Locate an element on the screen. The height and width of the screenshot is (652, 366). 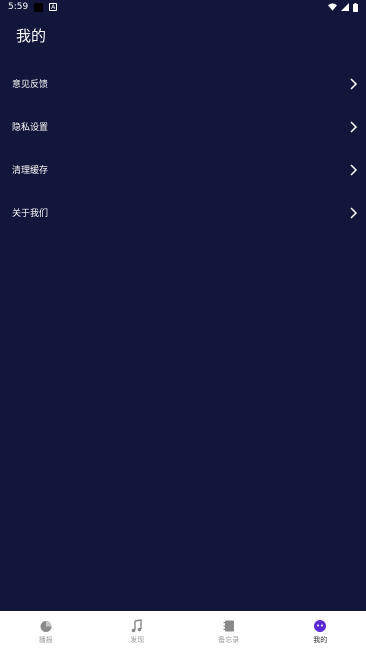
music-icon is located at coordinates (136, 625).